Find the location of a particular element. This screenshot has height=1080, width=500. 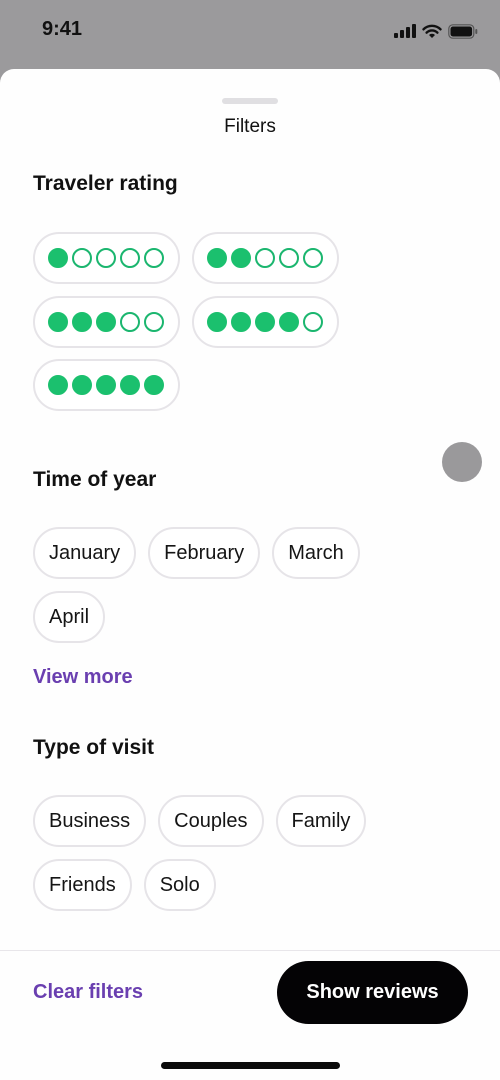

visit-chip-family: Family is located at coordinates (321, 821).